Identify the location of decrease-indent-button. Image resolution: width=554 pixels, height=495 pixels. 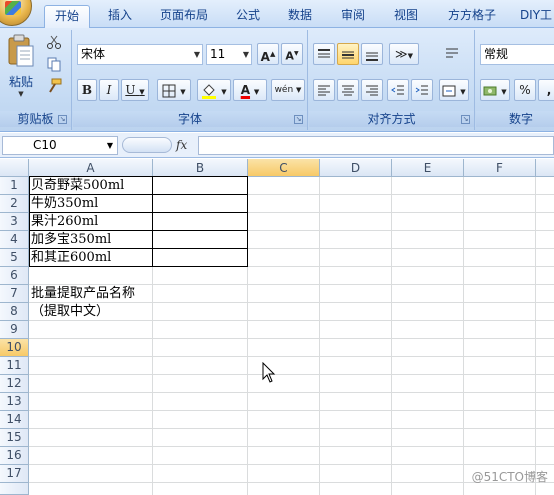
(398, 90).